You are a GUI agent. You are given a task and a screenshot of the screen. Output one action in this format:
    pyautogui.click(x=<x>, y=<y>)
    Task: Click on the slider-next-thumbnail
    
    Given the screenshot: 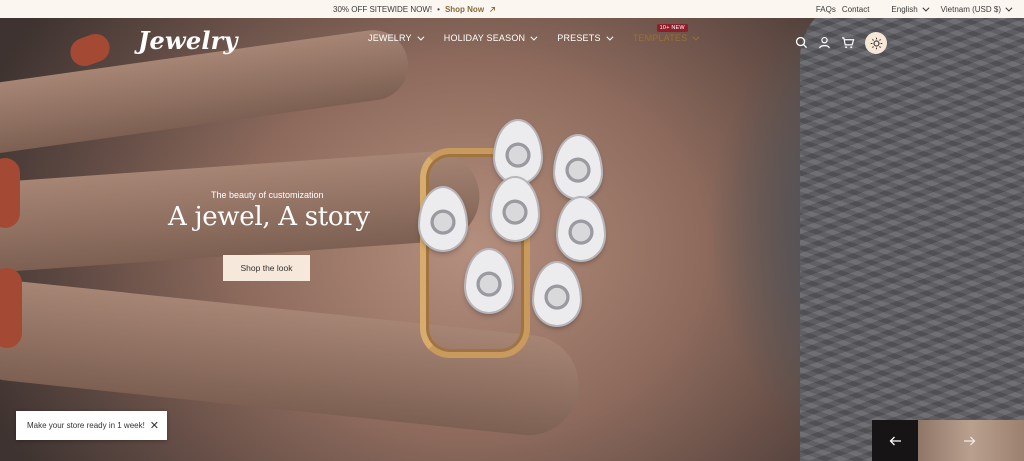 What is the action you would take?
    pyautogui.click(x=971, y=440)
    